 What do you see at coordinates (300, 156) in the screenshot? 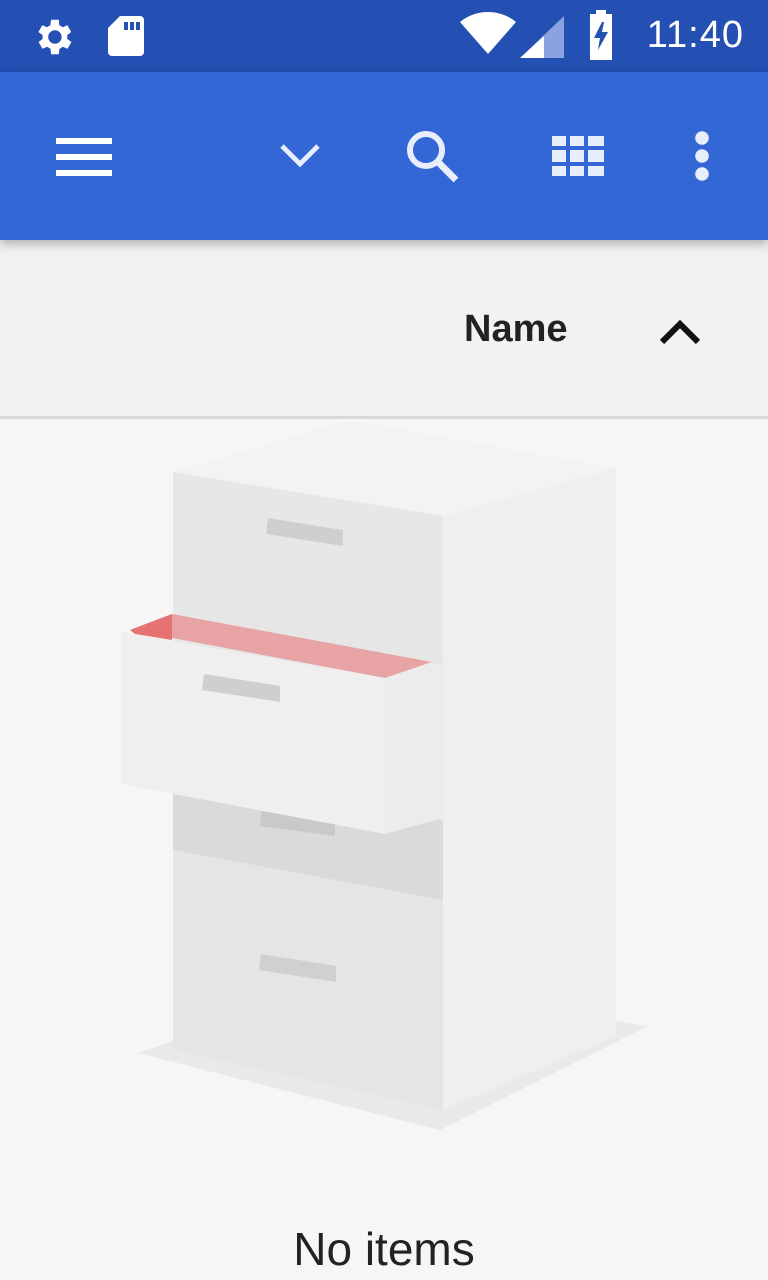
I see `chevron-down-icon` at bounding box center [300, 156].